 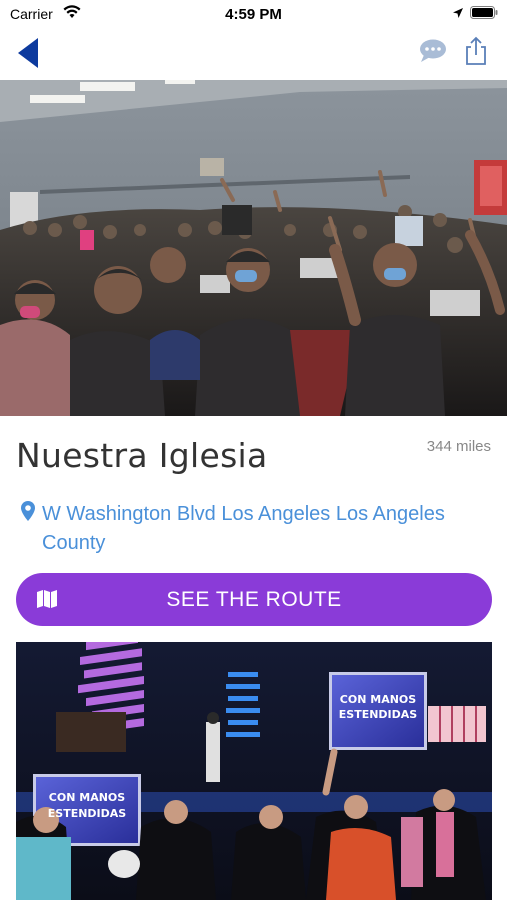 I want to click on location-pin-icon, so click(x=28, y=515).